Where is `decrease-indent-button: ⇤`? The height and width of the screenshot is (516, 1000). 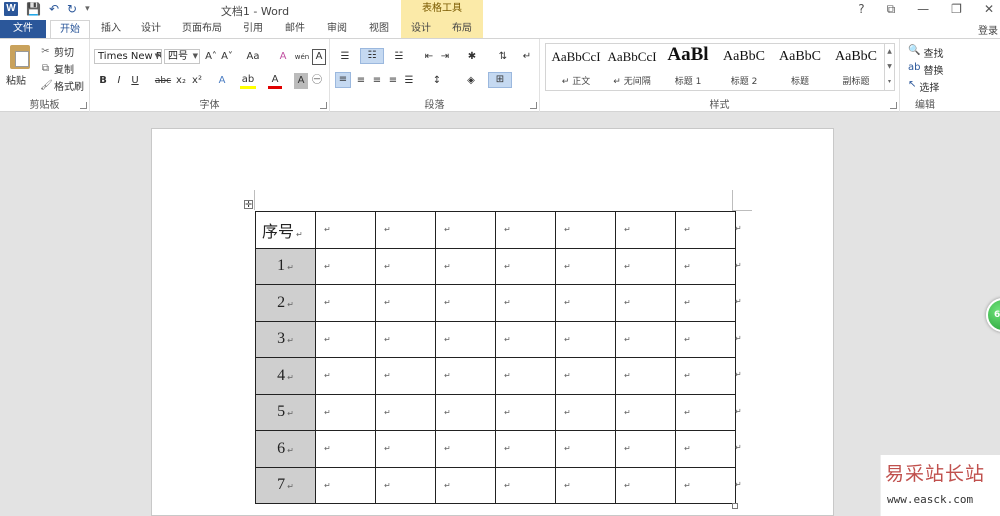 decrease-indent-button: ⇤ is located at coordinates (429, 57).